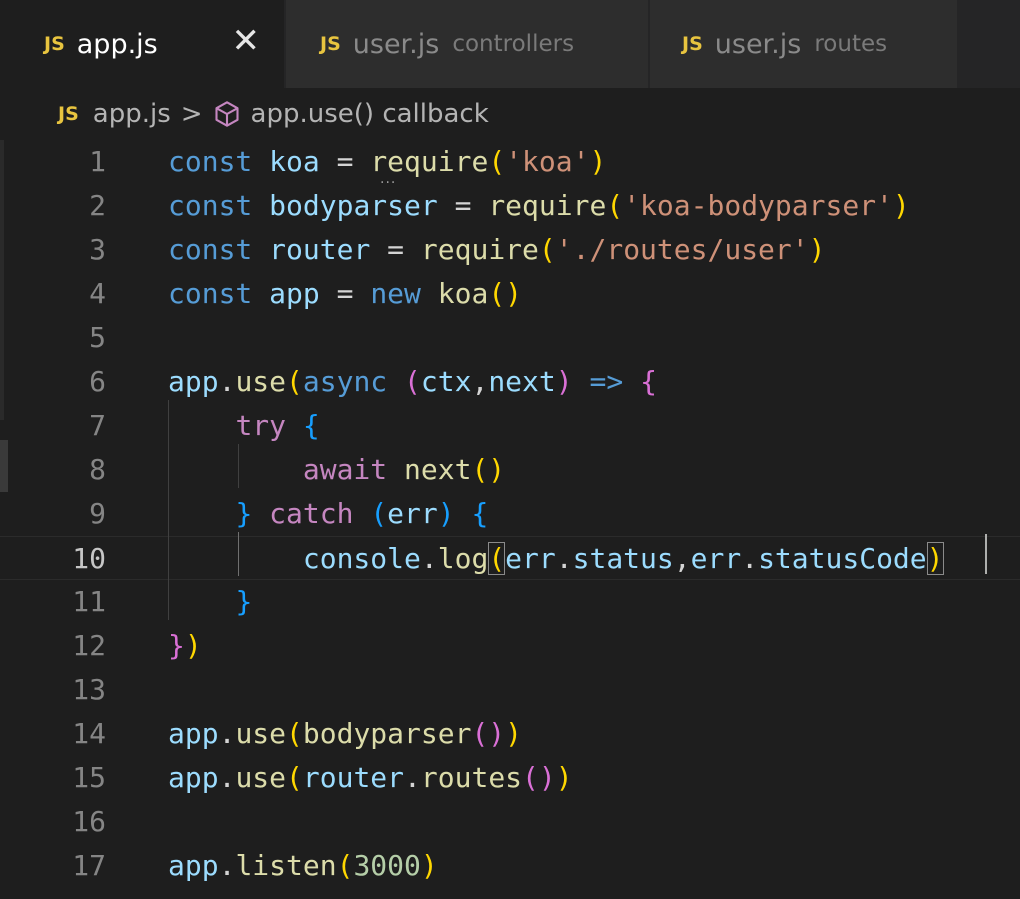 This screenshot has width=1020, height=899. What do you see at coordinates (97, 381) in the screenshot?
I see `line-number: 6` at bounding box center [97, 381].